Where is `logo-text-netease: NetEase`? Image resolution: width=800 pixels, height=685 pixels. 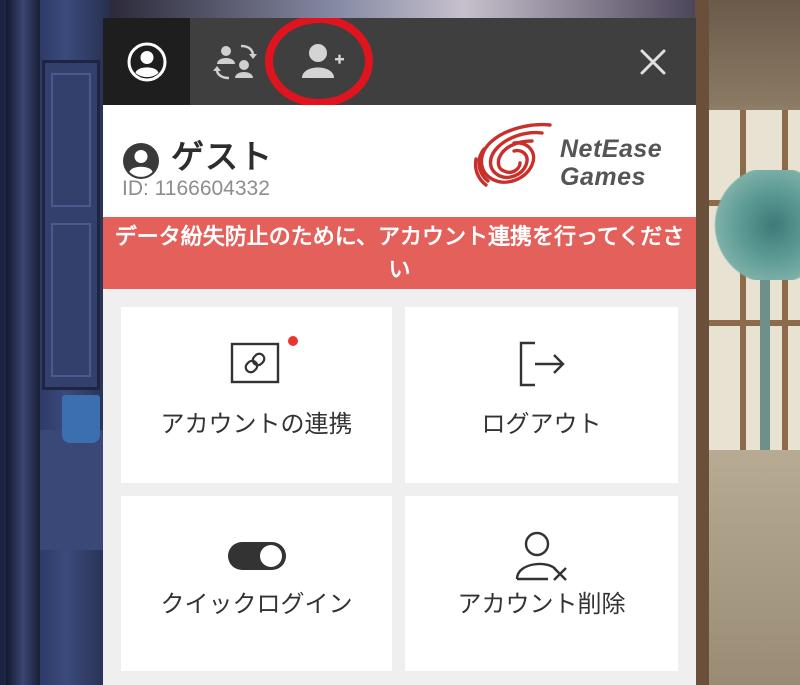
logo-text-netease: NetEase is located at coordinates (611, 149).